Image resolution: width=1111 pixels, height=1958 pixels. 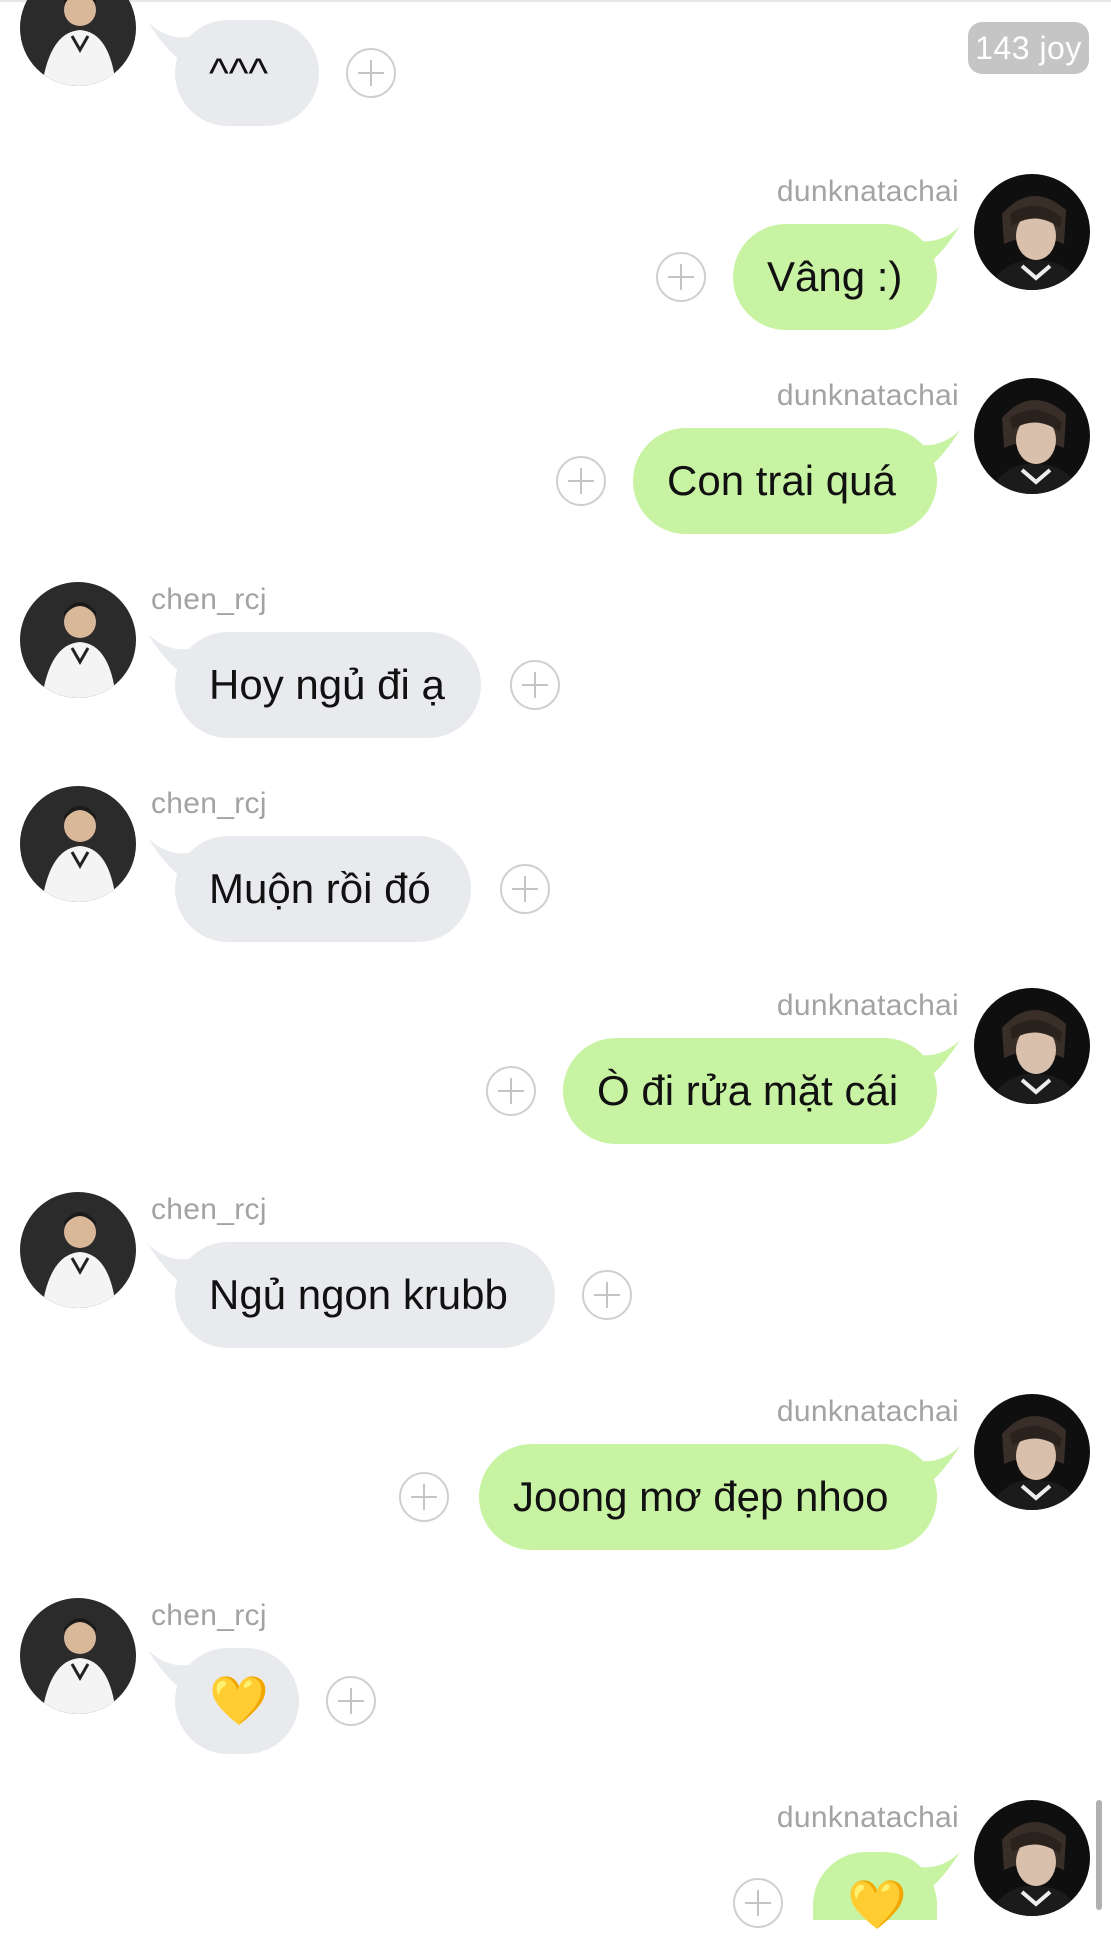 I want to click on message-bubble-incoming: Ngủ ngon krubb, so click(x=365, y=1295).